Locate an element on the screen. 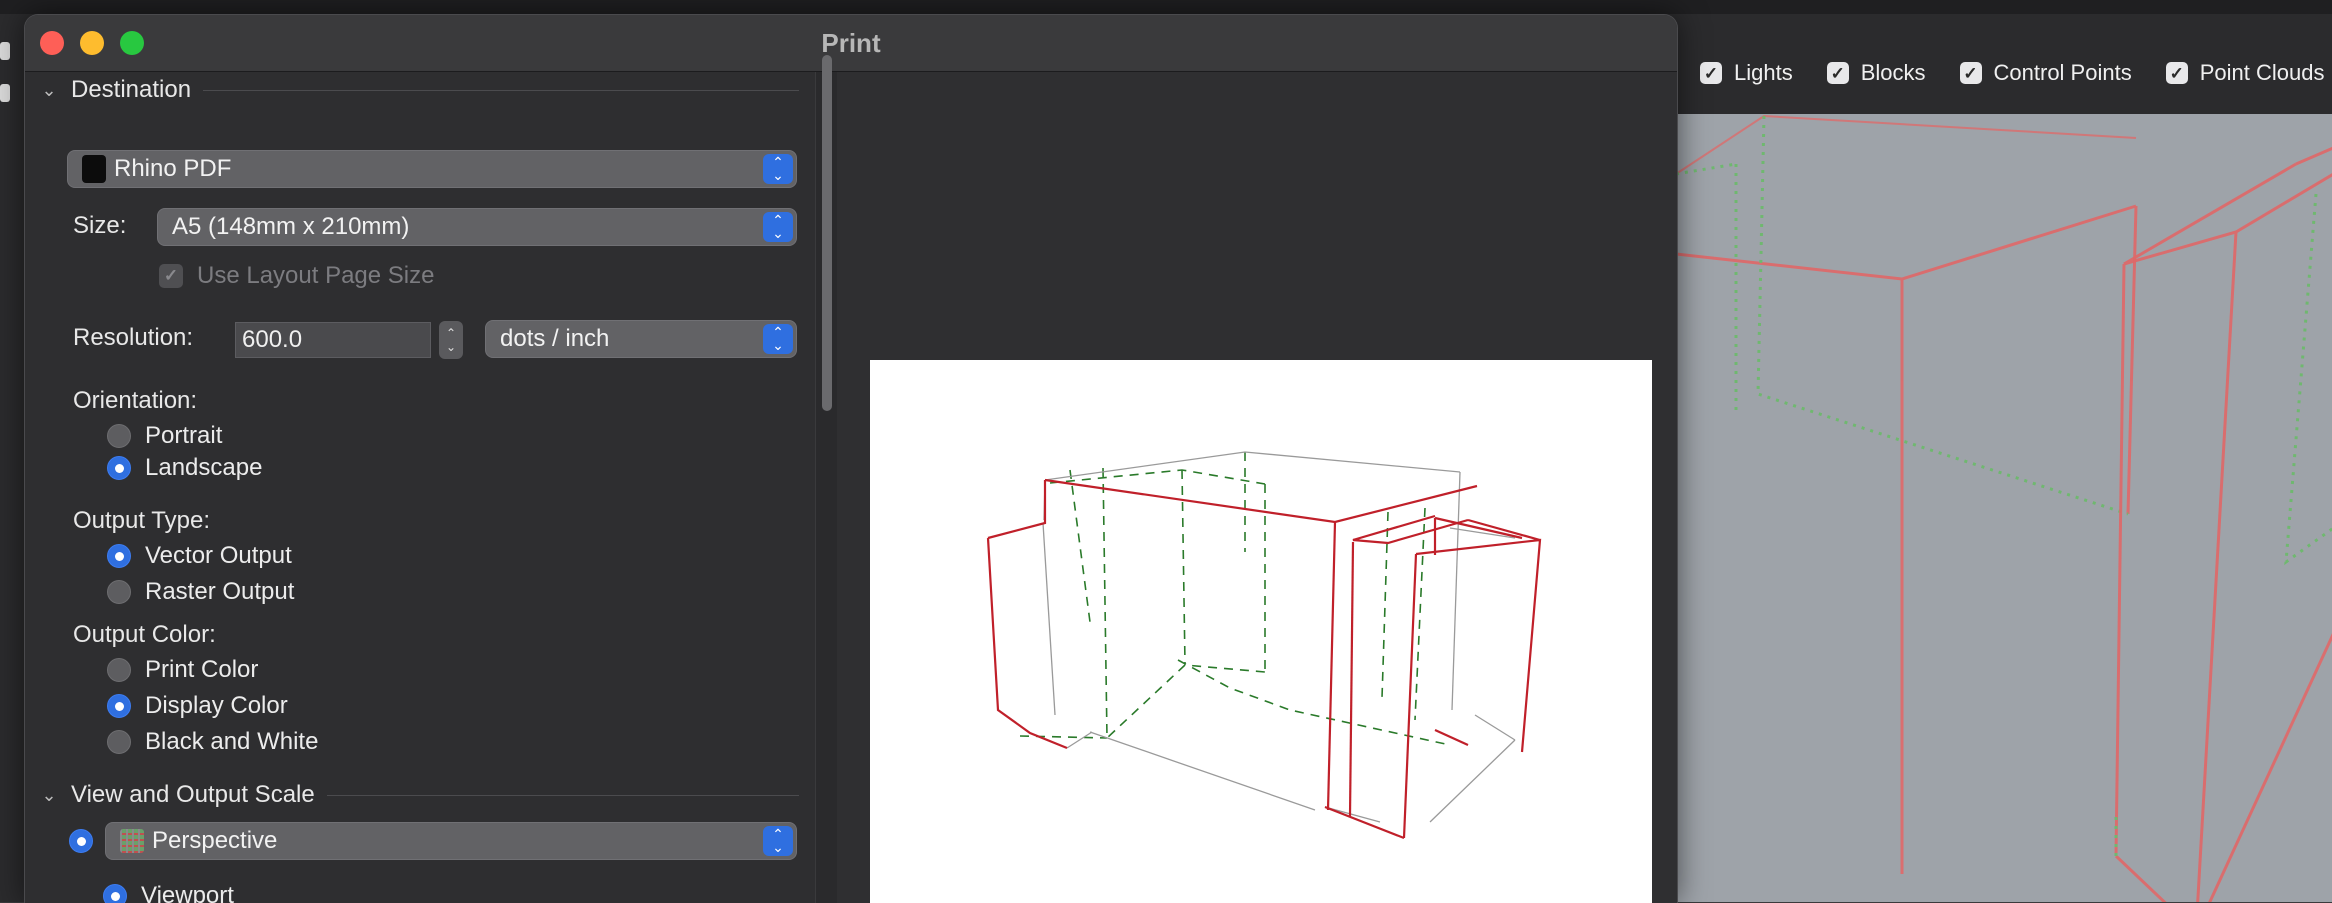  print-color-radio: Print Color is located at coordinates (182, 670).